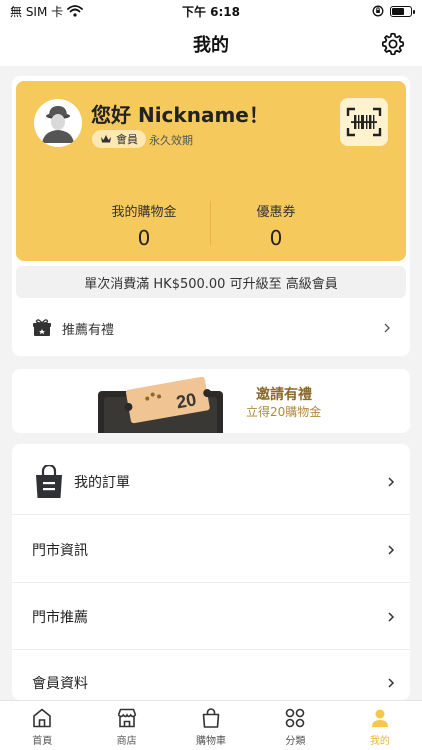 The height and width of the screenshot is (750, 422). Describe the element at coordinates (106, 139) in the screenshot. I see `crown-icon` at that location.